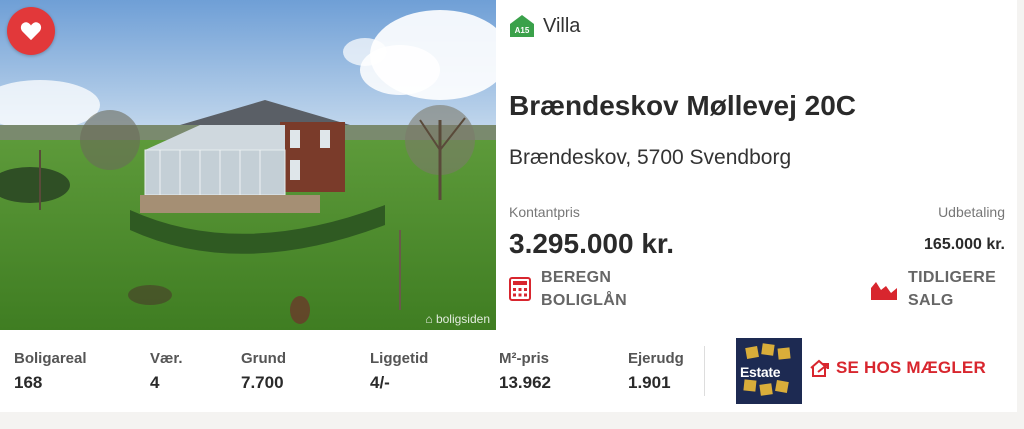 This screenshot has height=429, width=1024. I want to click on address-subtitle: Brændeskov, 5700 Svendborg, so click(650, 157).